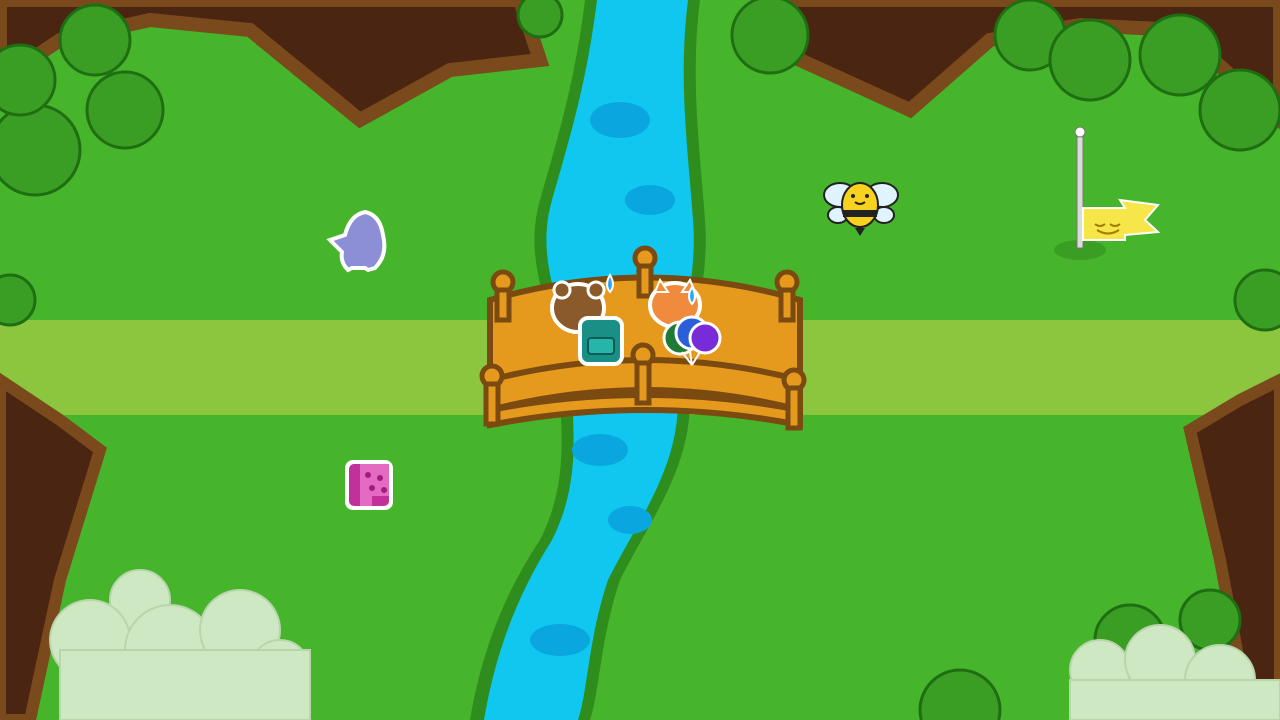 Image resolution: width=1280 pixels, height=720 pixels. What do you see at coordinates (18, 300) in the screenshot?
I see `bush-left` at bounding box center [18, 300].